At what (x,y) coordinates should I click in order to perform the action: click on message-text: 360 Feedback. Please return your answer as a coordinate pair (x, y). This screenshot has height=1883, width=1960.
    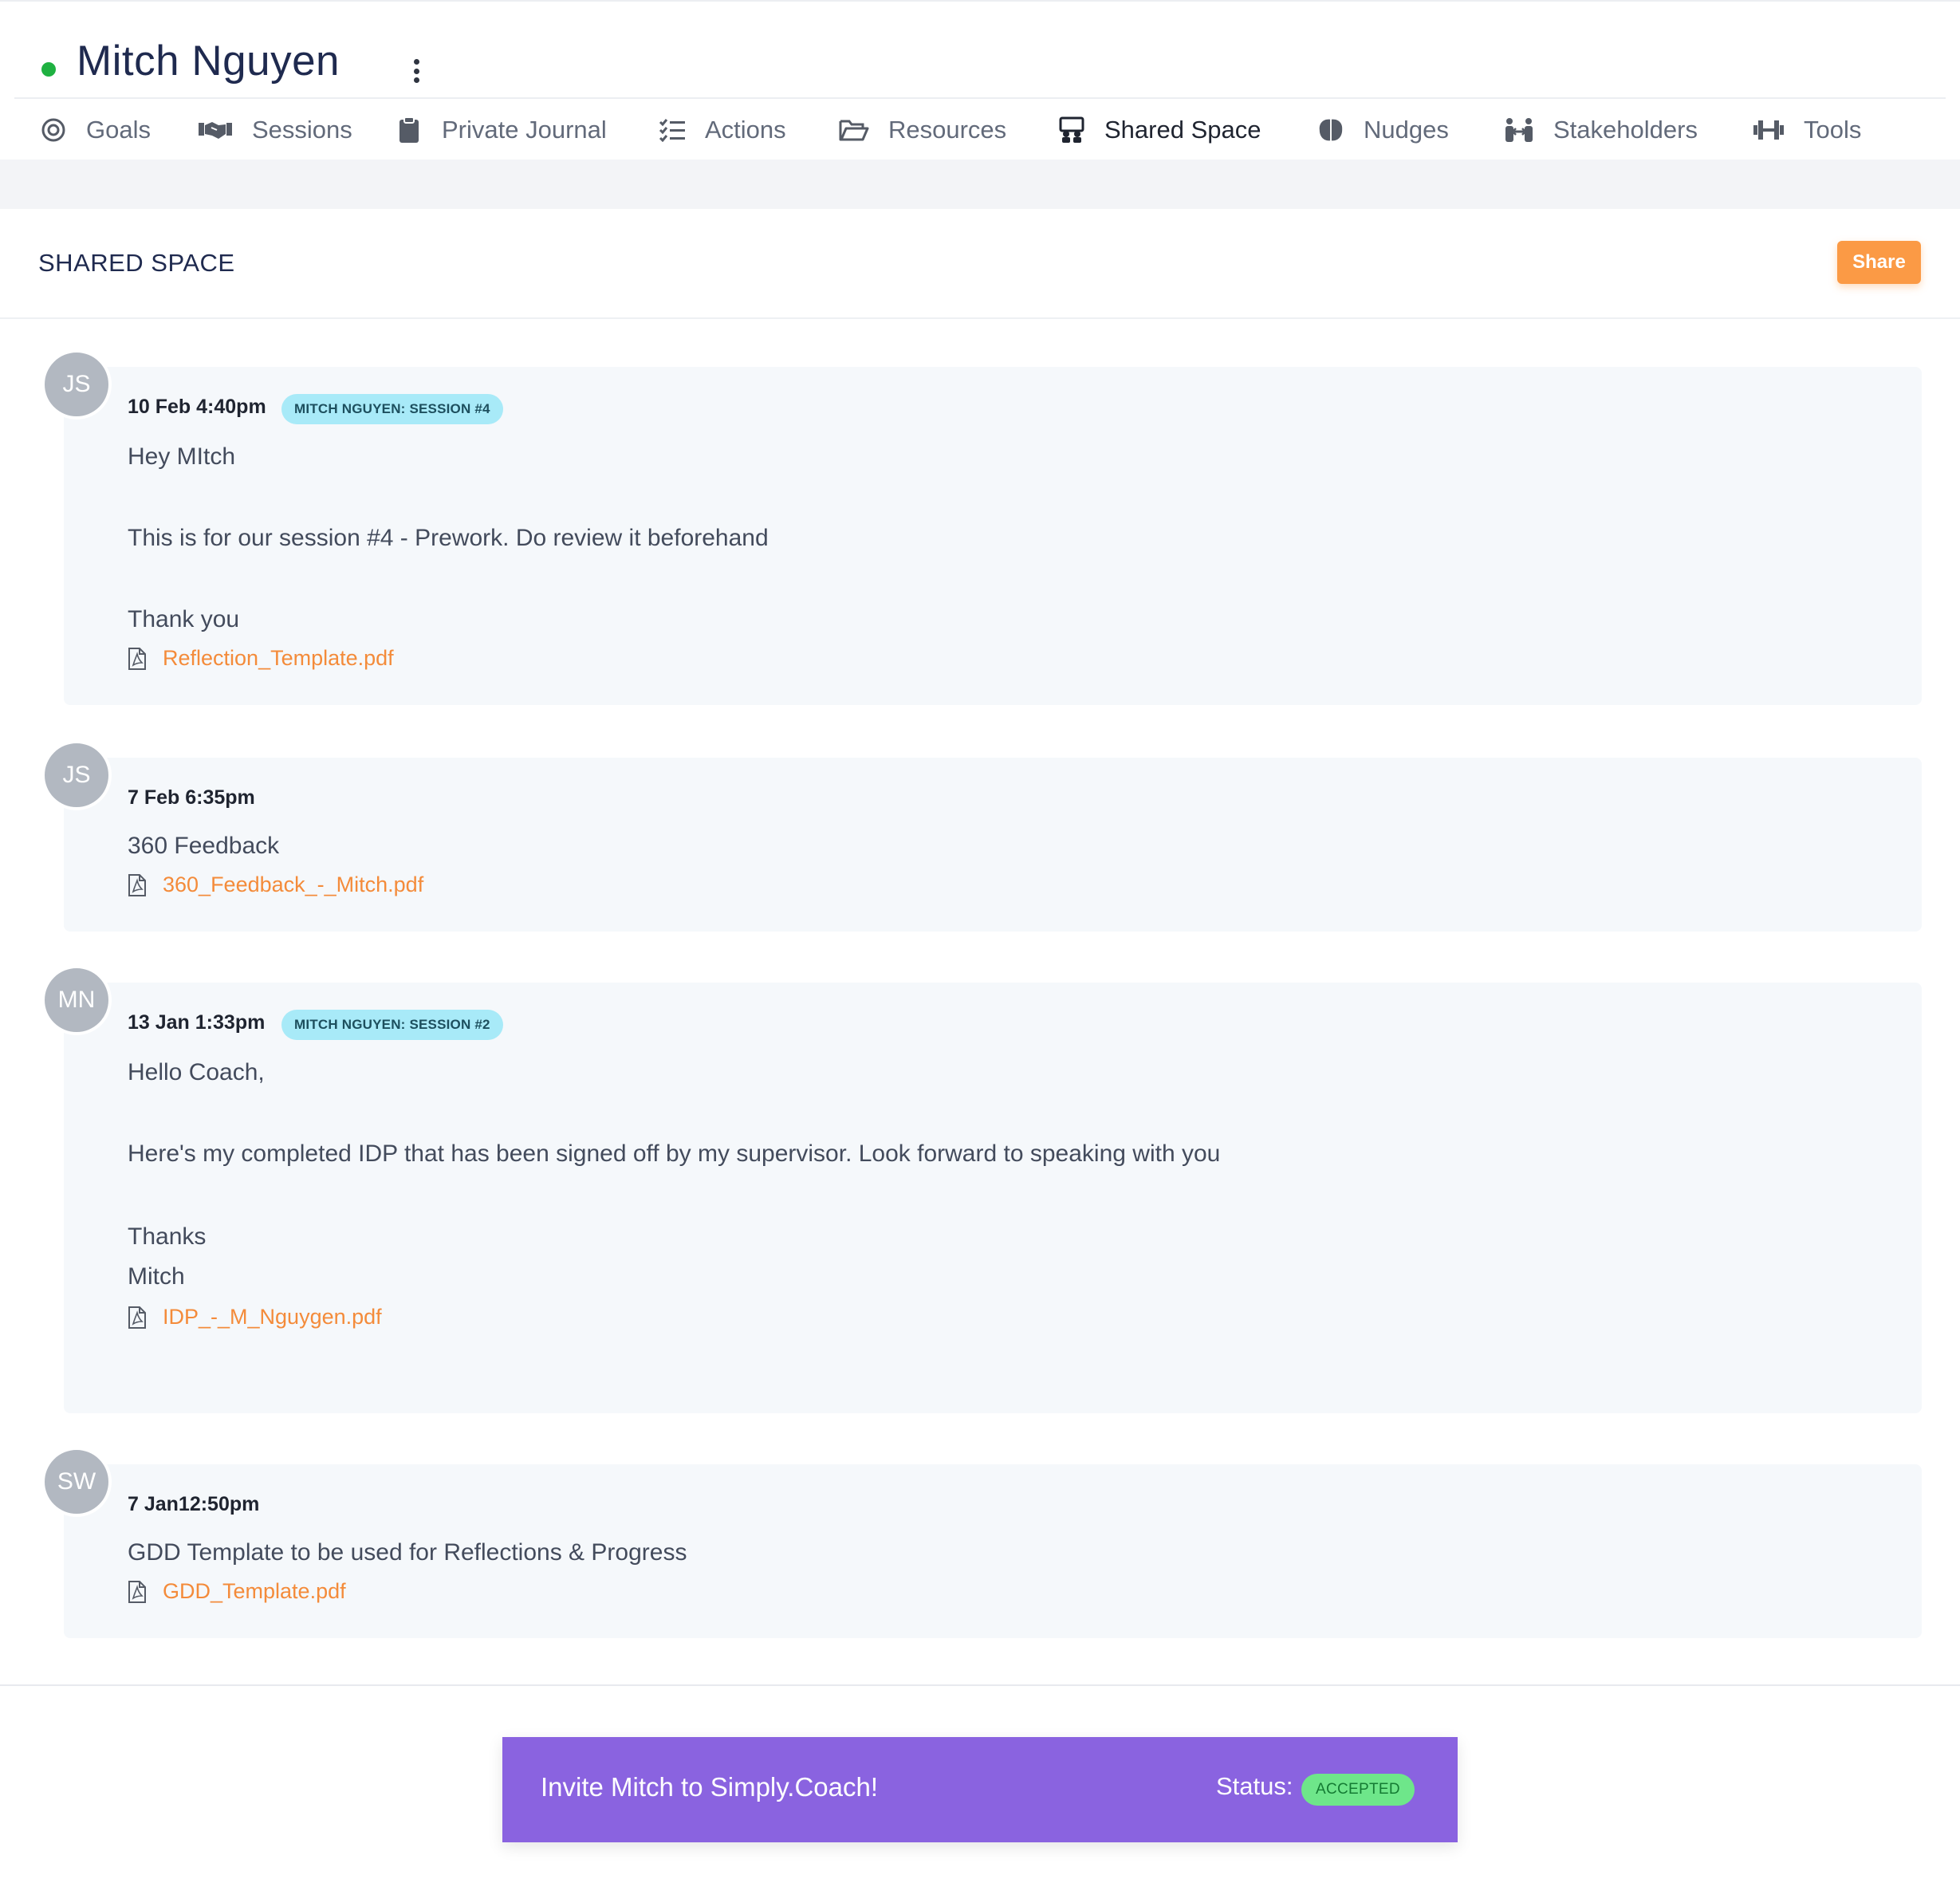
    Looking at the image, I should click on (204, 846).